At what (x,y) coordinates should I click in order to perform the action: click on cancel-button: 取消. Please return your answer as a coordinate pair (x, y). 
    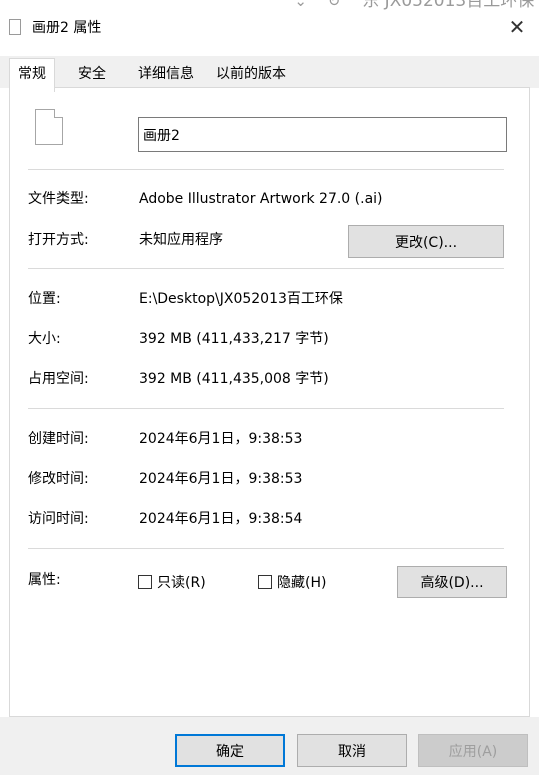
    Looking at the image, I should click on (352, 750).